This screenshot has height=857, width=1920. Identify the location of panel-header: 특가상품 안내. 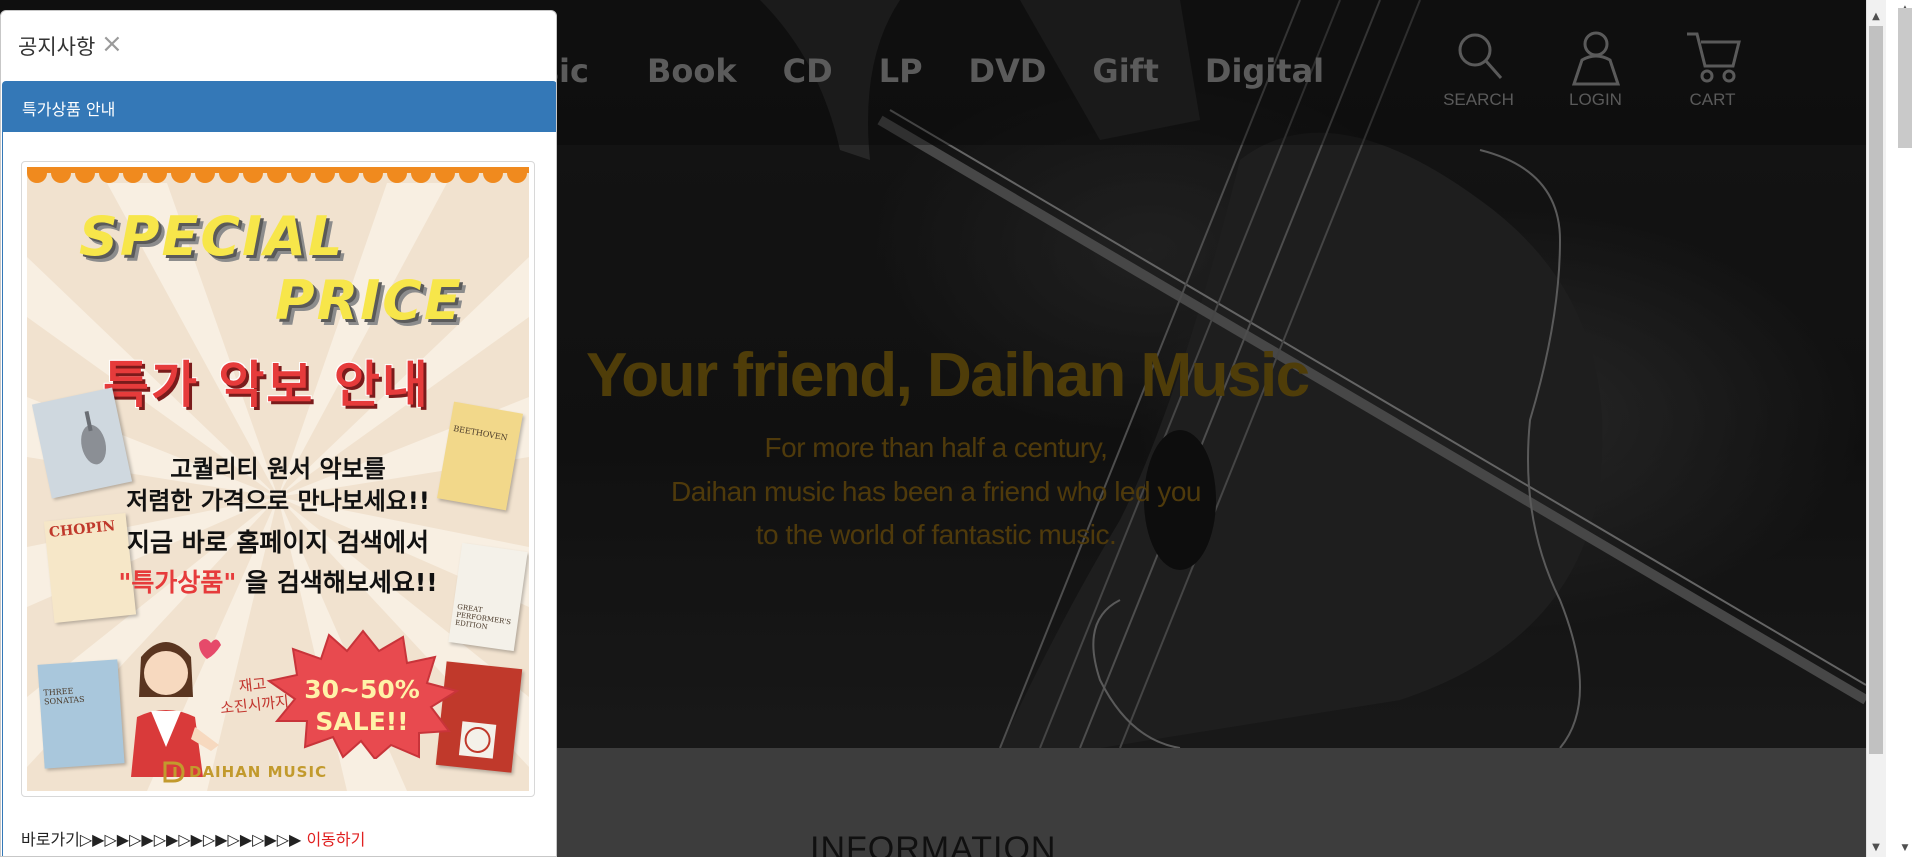
(279, 106).